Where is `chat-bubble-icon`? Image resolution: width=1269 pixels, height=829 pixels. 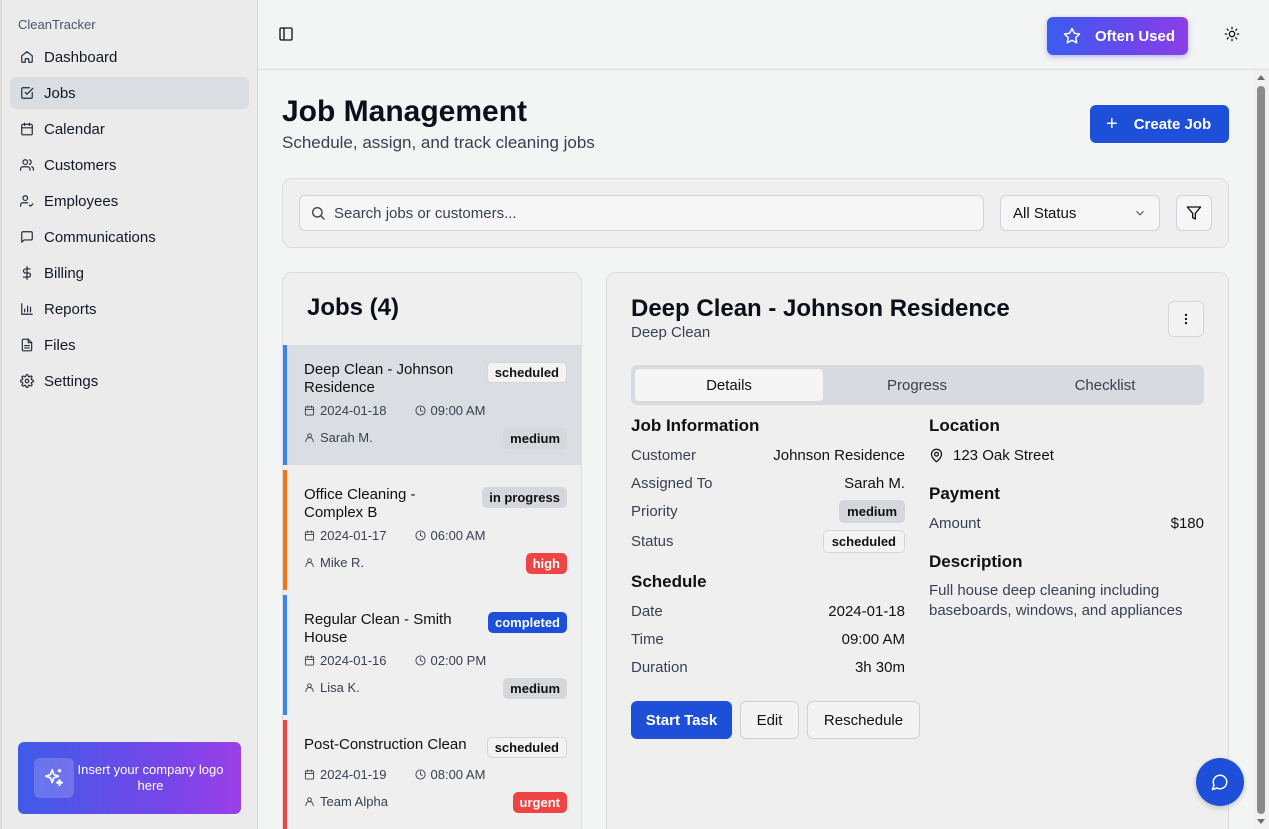 chat-bubble-icon is located at coordinates (1219, 782).